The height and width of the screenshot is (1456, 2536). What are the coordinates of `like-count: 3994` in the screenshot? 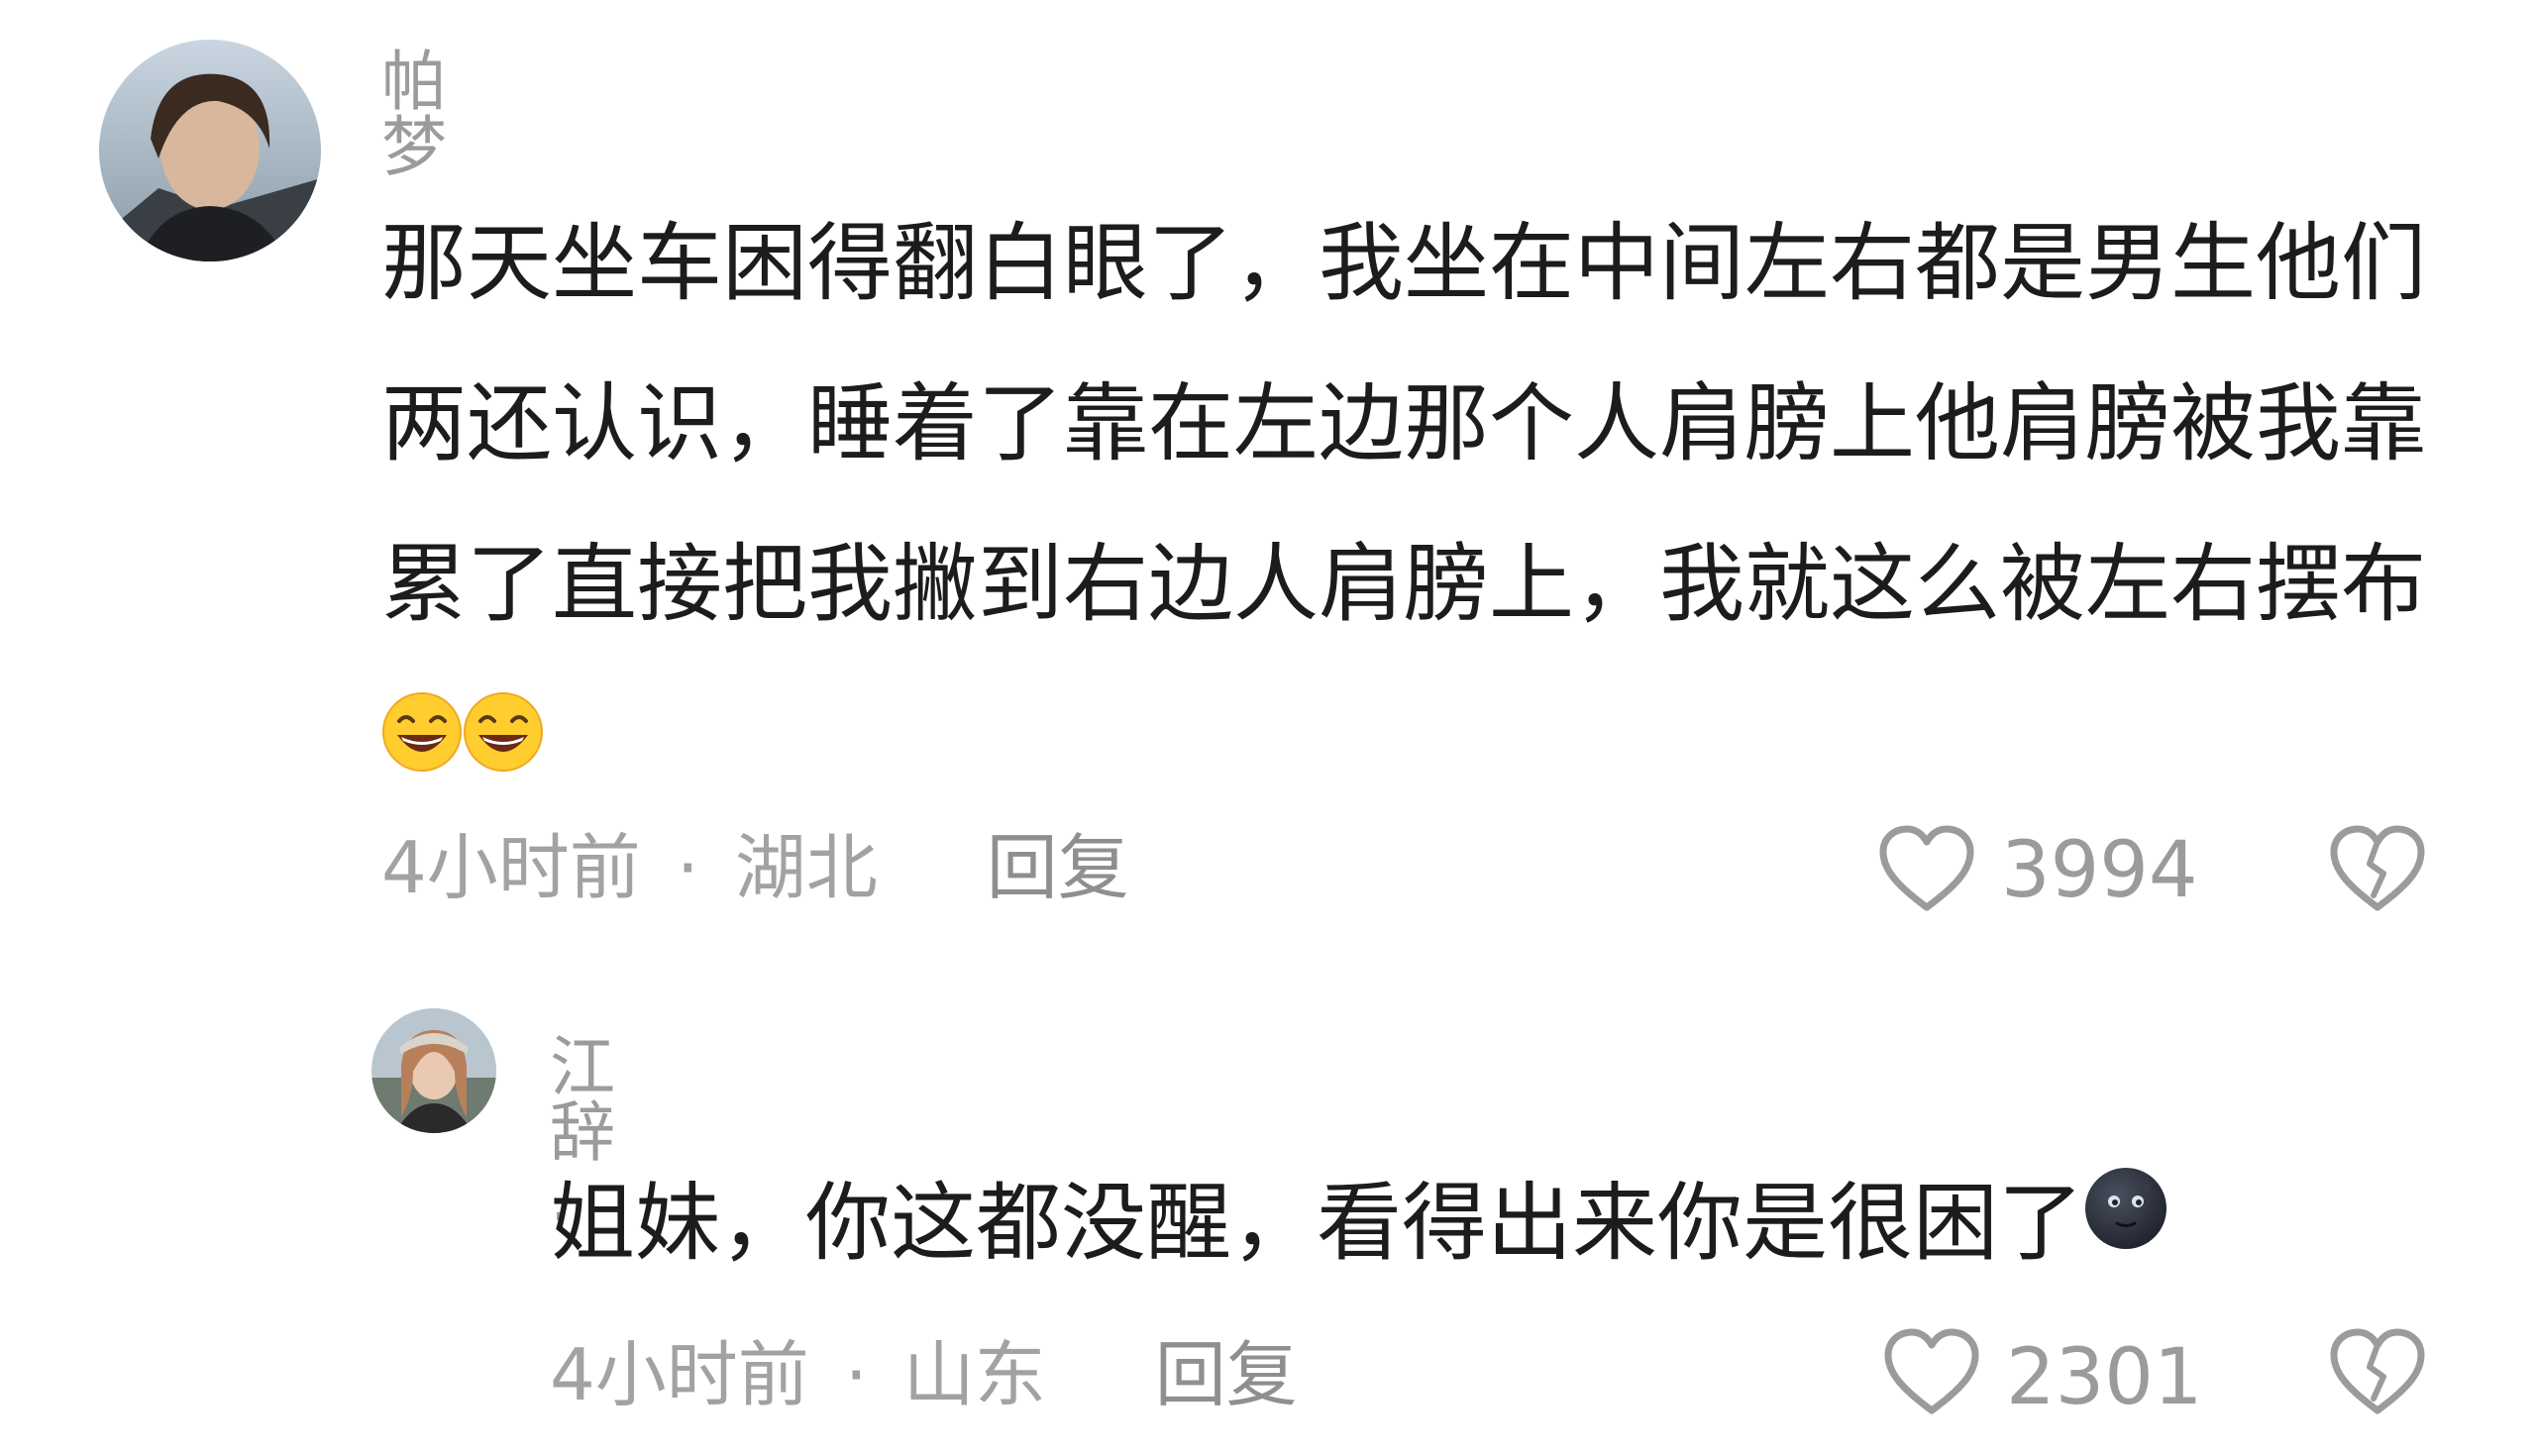 It's located at (2099, 870).